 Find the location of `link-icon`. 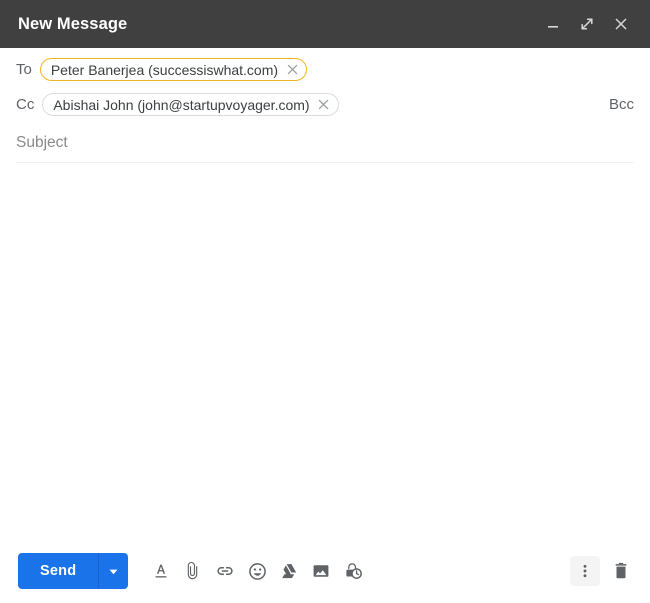

link-icon is located at coordinates (225, 571).